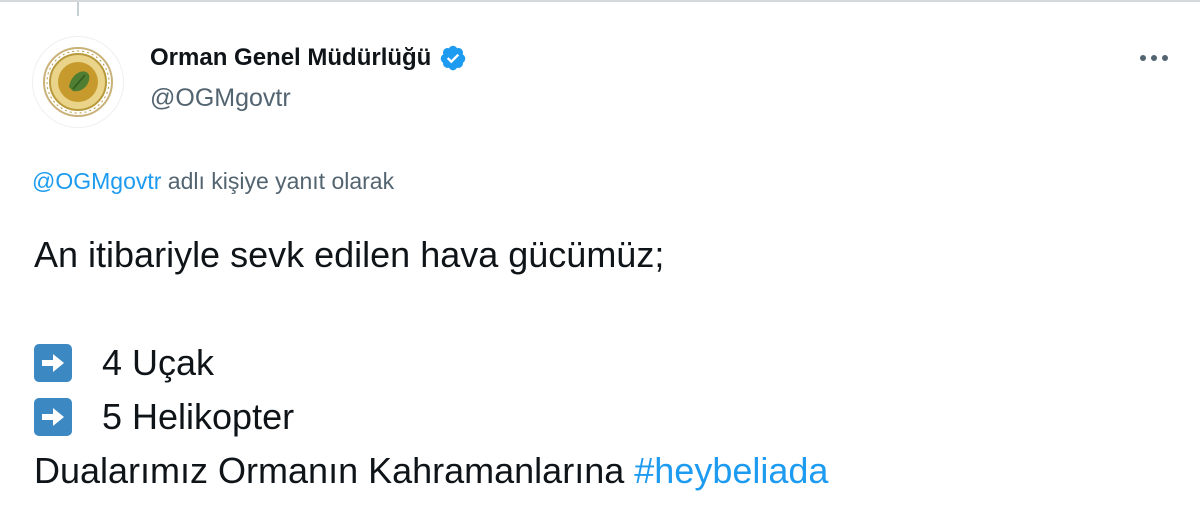 Image resolution: width=1200 pixels, height=520 pixels. What do you see at coordinates (308, 98) in the screenshot?
I see `author-handle: @OGMgovtr` at bounding box center [308, 98].